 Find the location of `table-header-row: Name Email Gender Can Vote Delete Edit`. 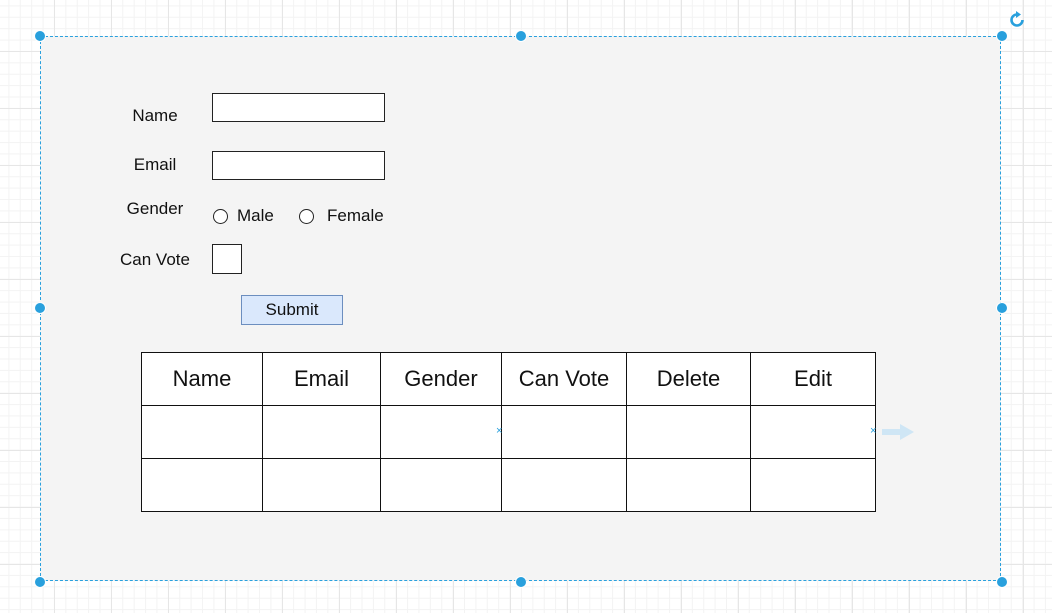

table-header-row: Name Email Gender Can Vote Delete Edit is located at coordinates (508, 379).